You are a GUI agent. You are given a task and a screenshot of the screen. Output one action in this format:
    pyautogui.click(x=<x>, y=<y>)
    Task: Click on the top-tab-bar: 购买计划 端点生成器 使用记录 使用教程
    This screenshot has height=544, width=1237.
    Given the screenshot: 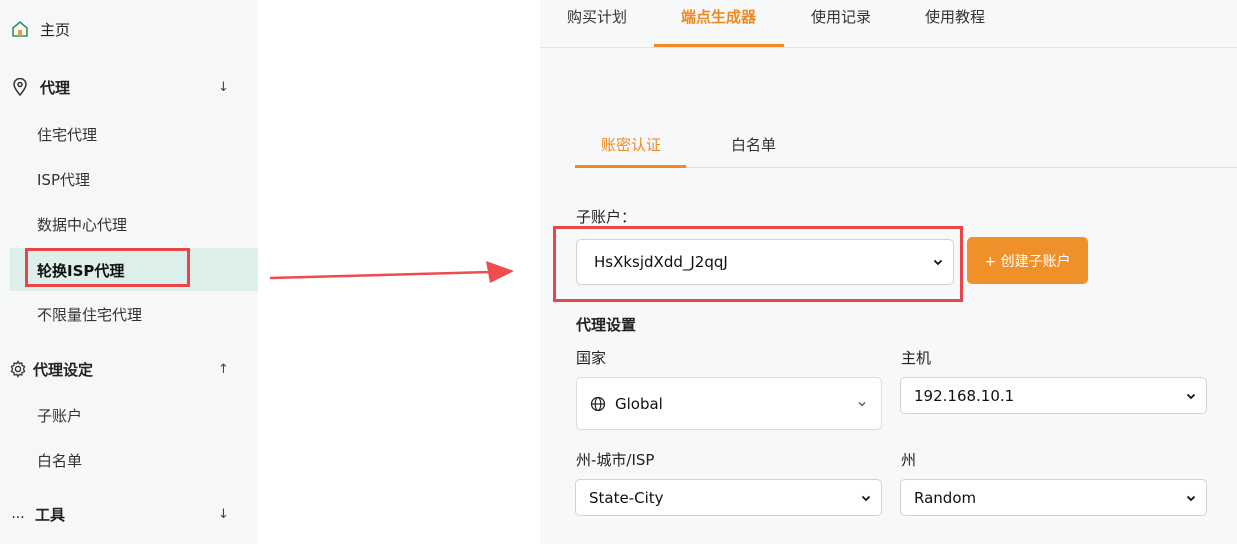 What is the action you would take?
    pyautogui.click(x=888, y=24)
    